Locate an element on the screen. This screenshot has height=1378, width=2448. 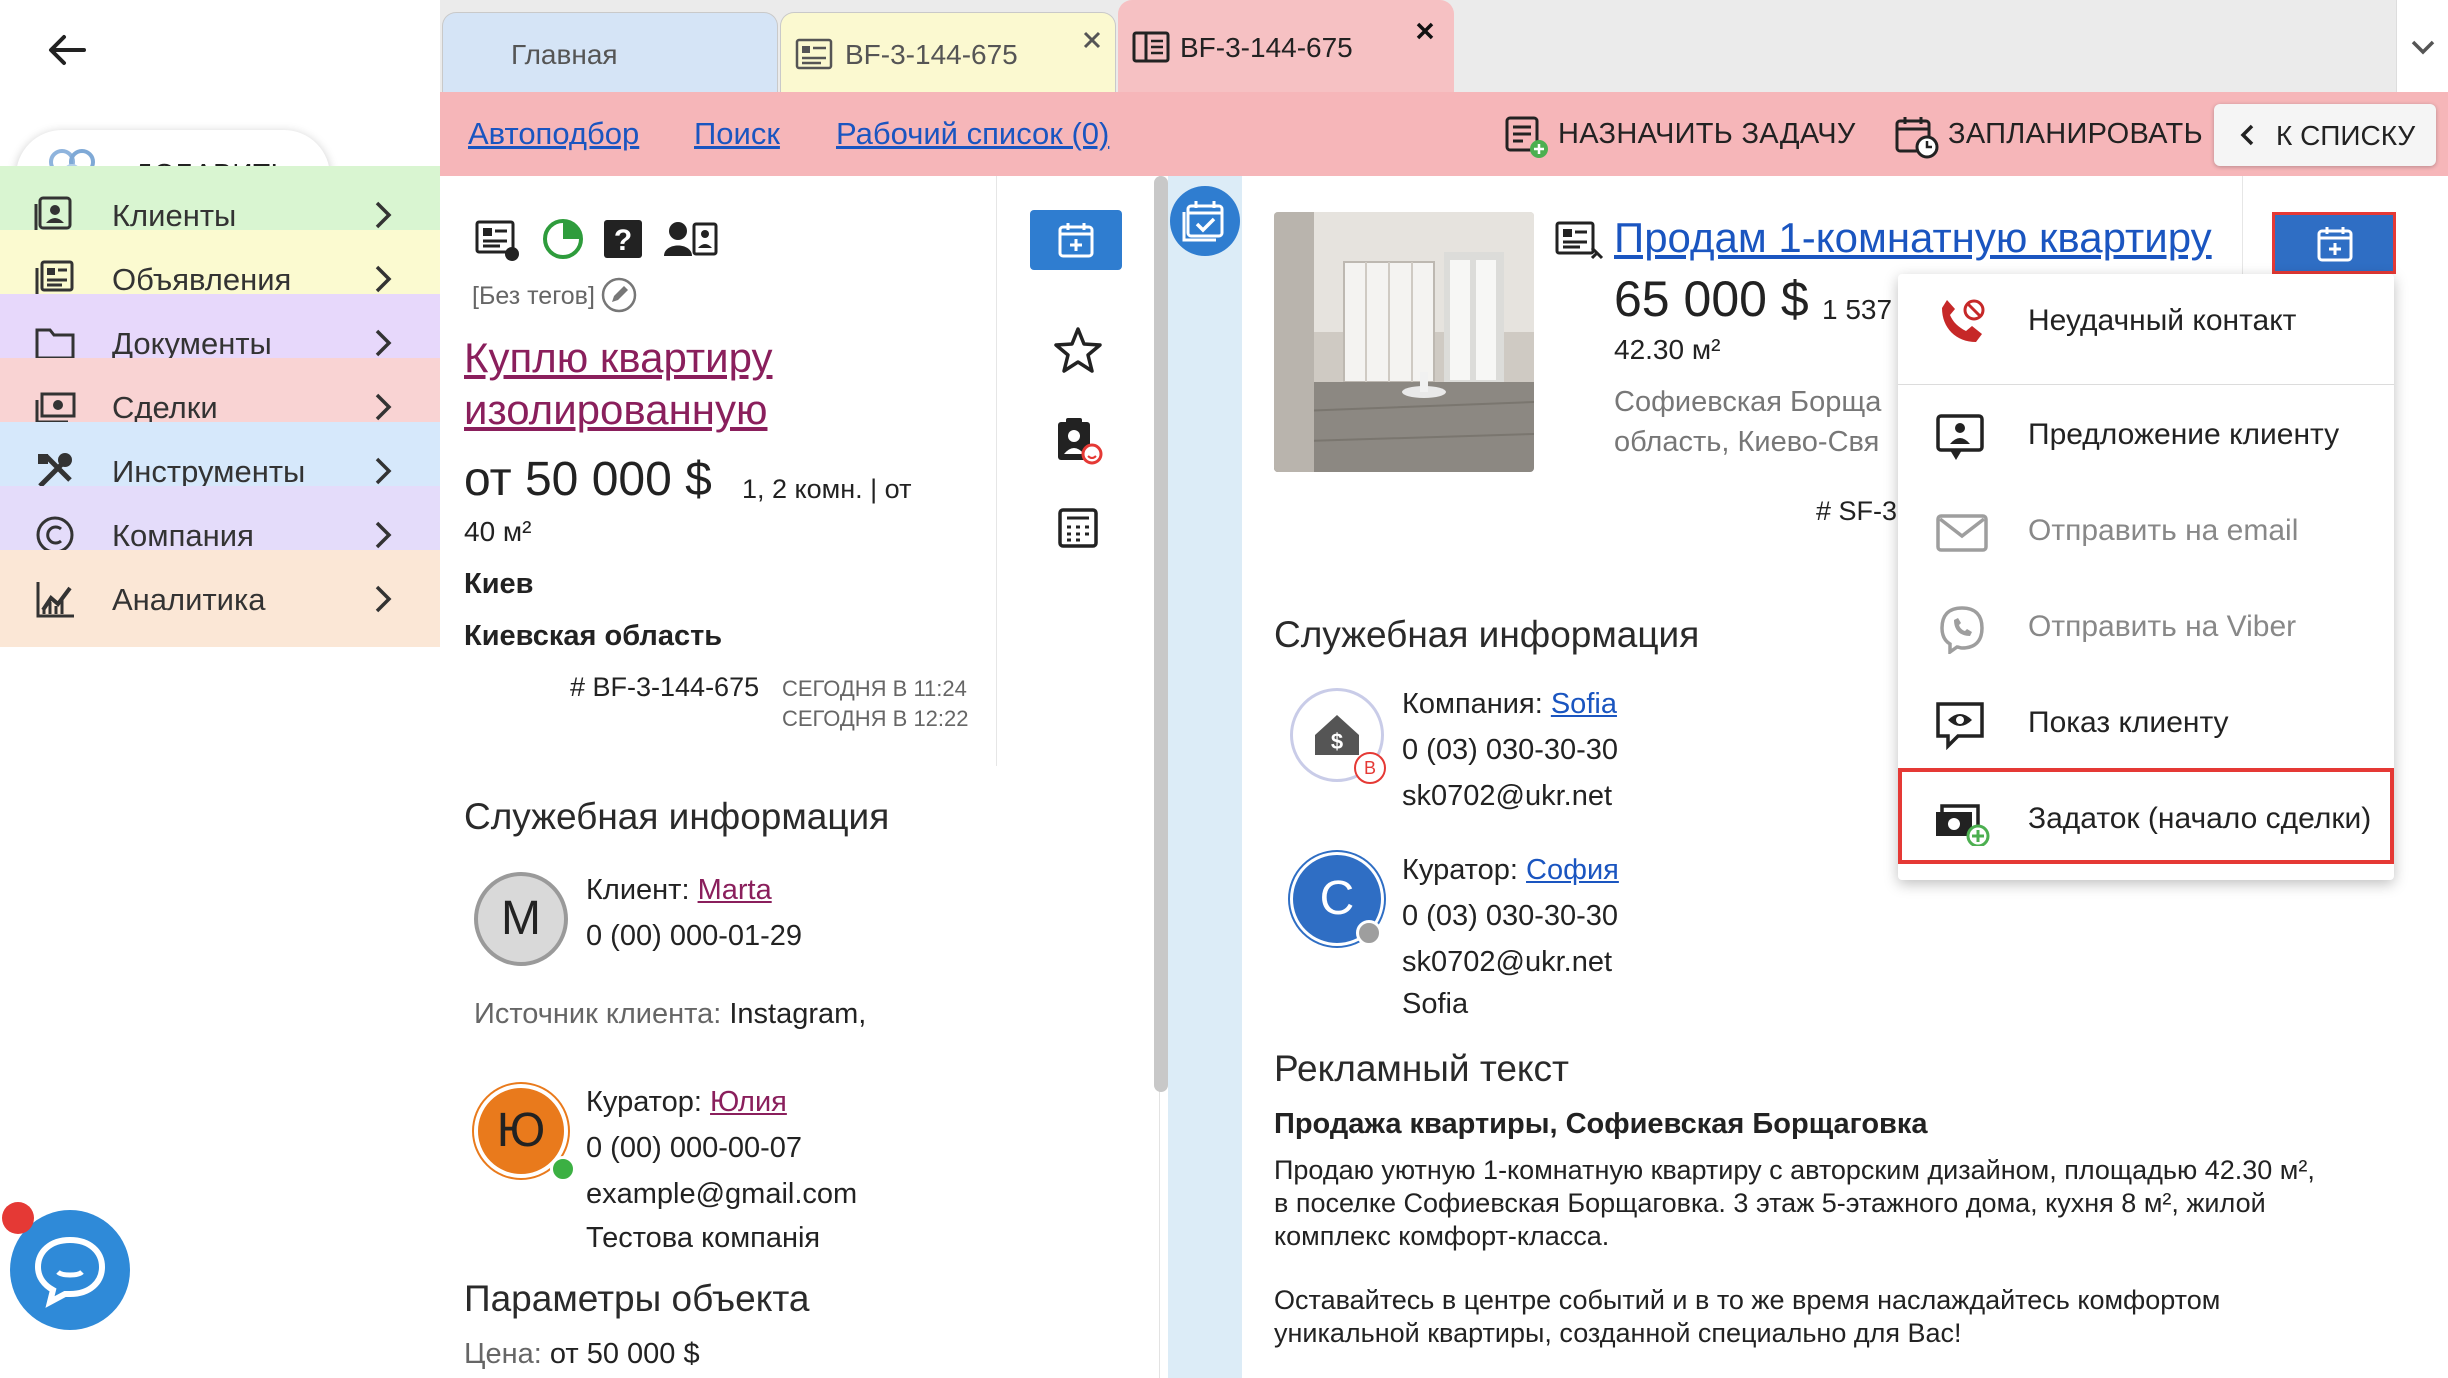
request-card-icon is located at coordinates (497, 239).